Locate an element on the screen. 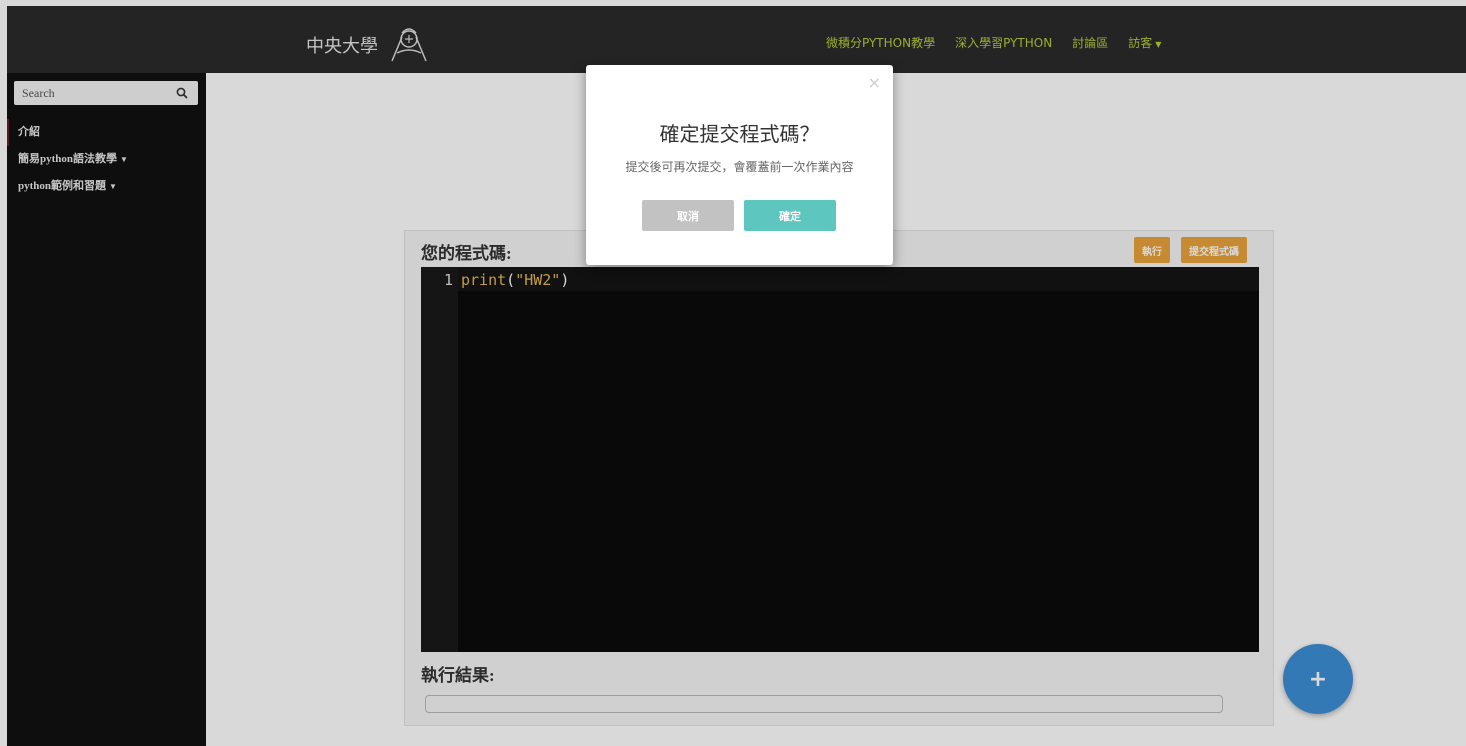 This screenshot has width=1466, height=746. cancel-button: 取消 is located at coordinates (688, 215).